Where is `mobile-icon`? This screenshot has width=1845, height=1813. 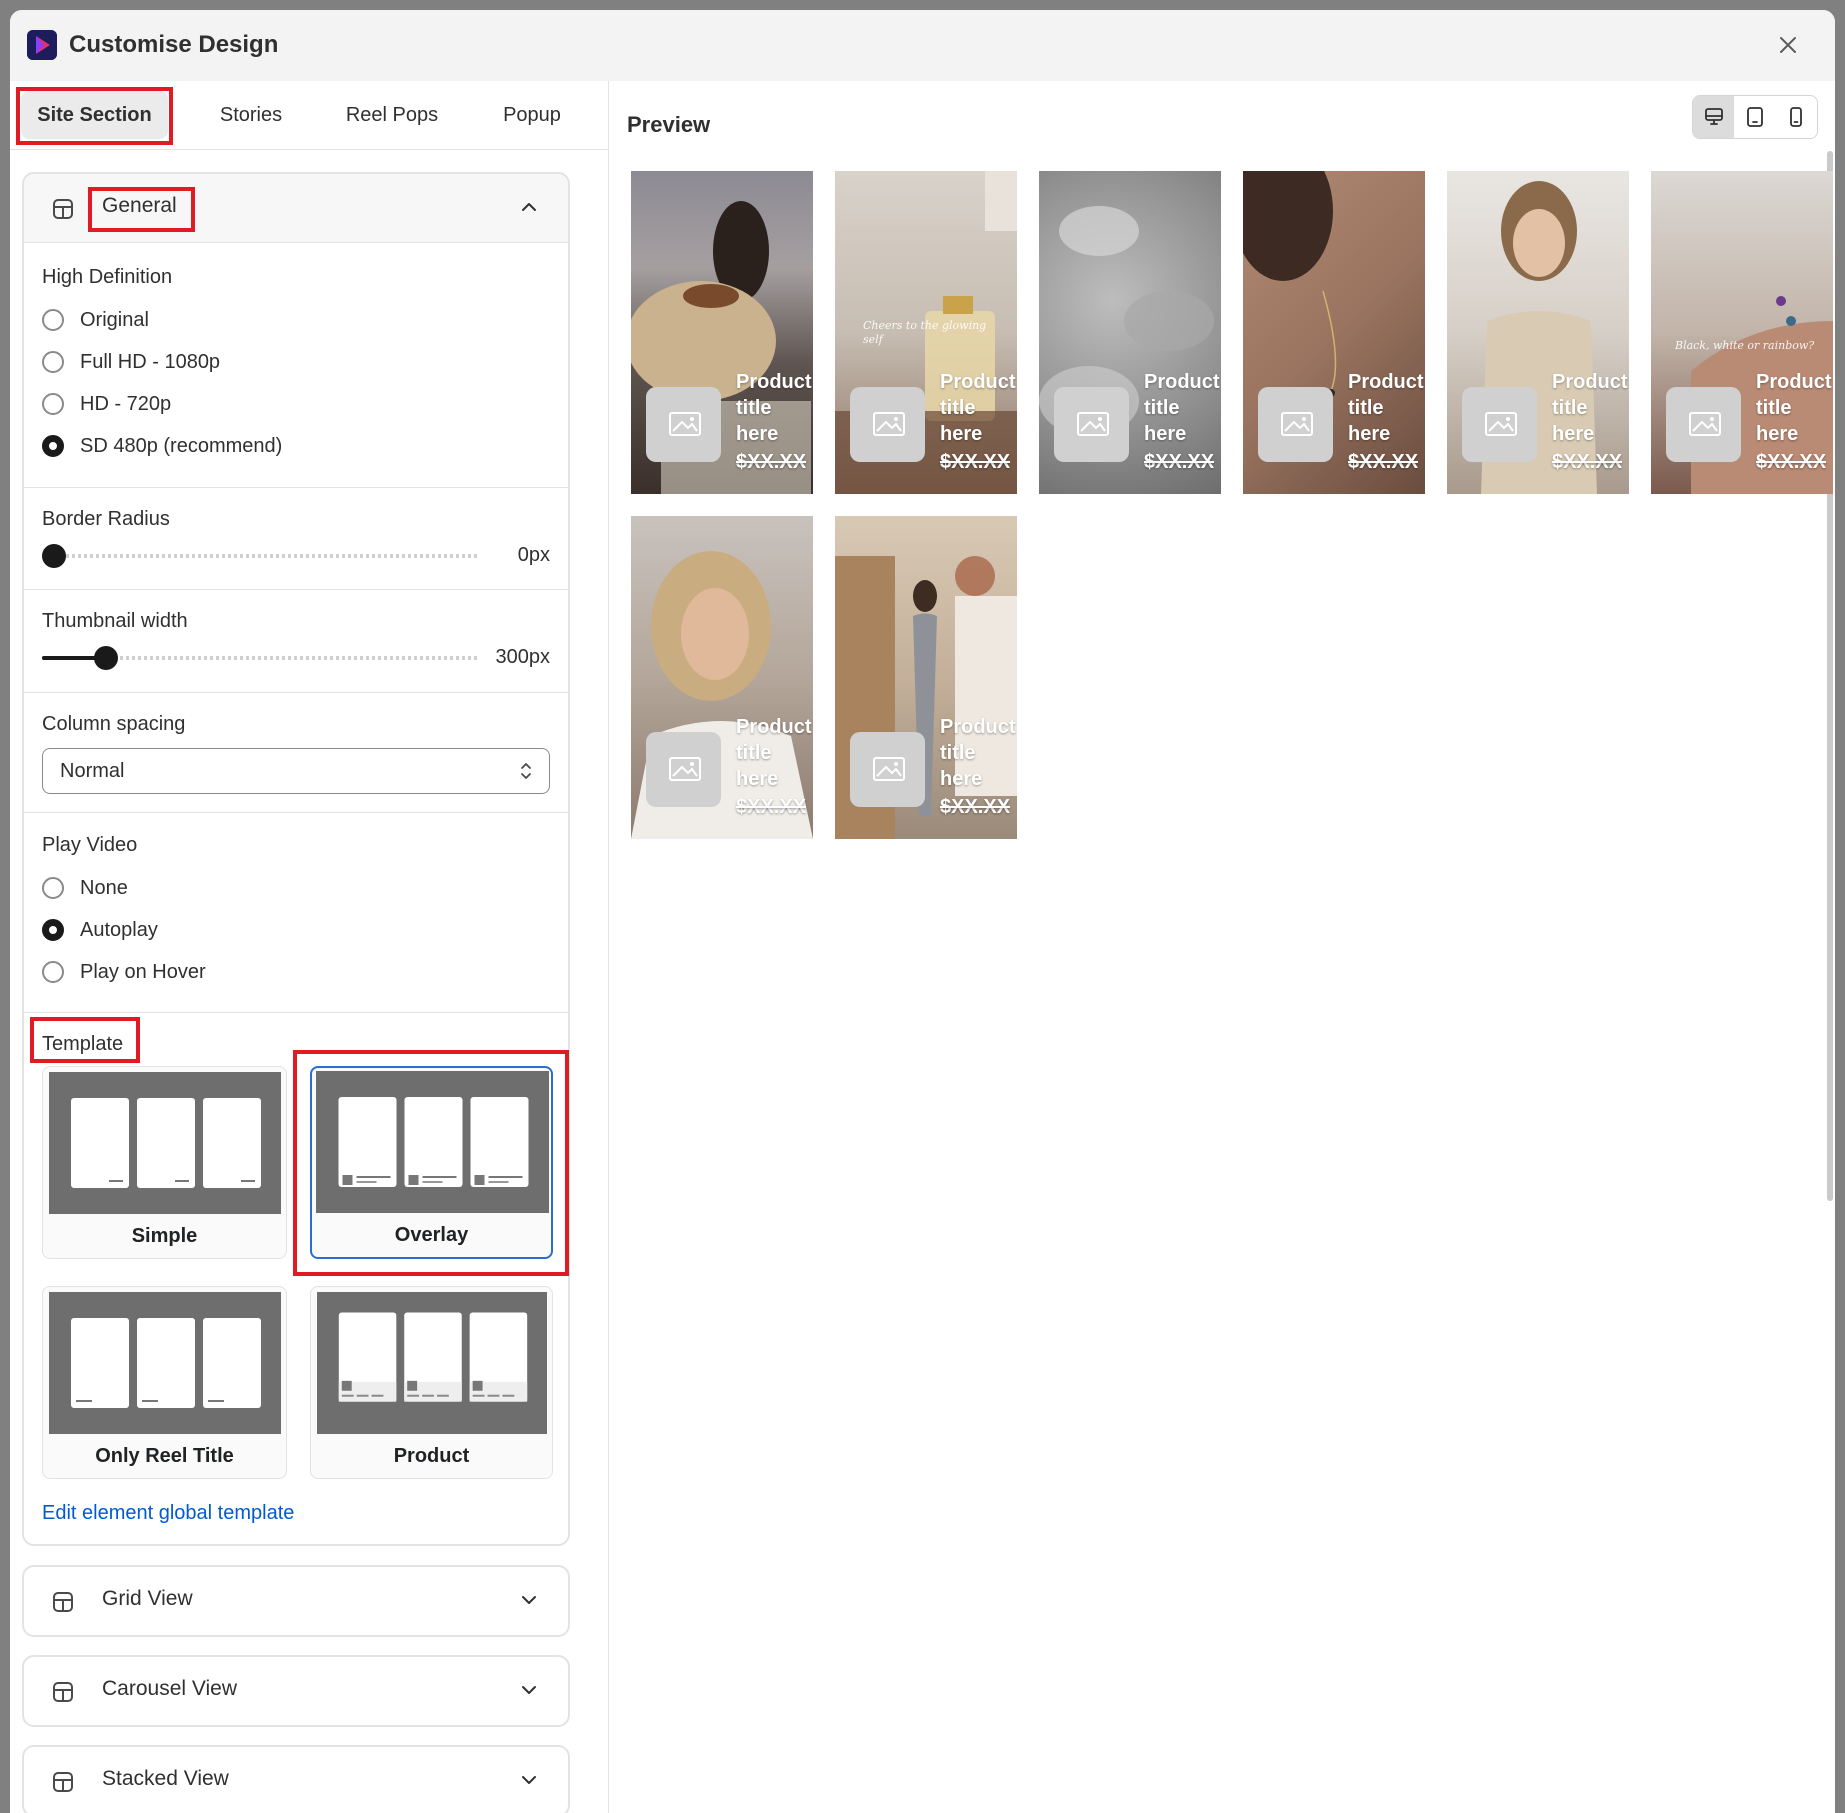 mobile-icon is located at coordinates (1795, 117).